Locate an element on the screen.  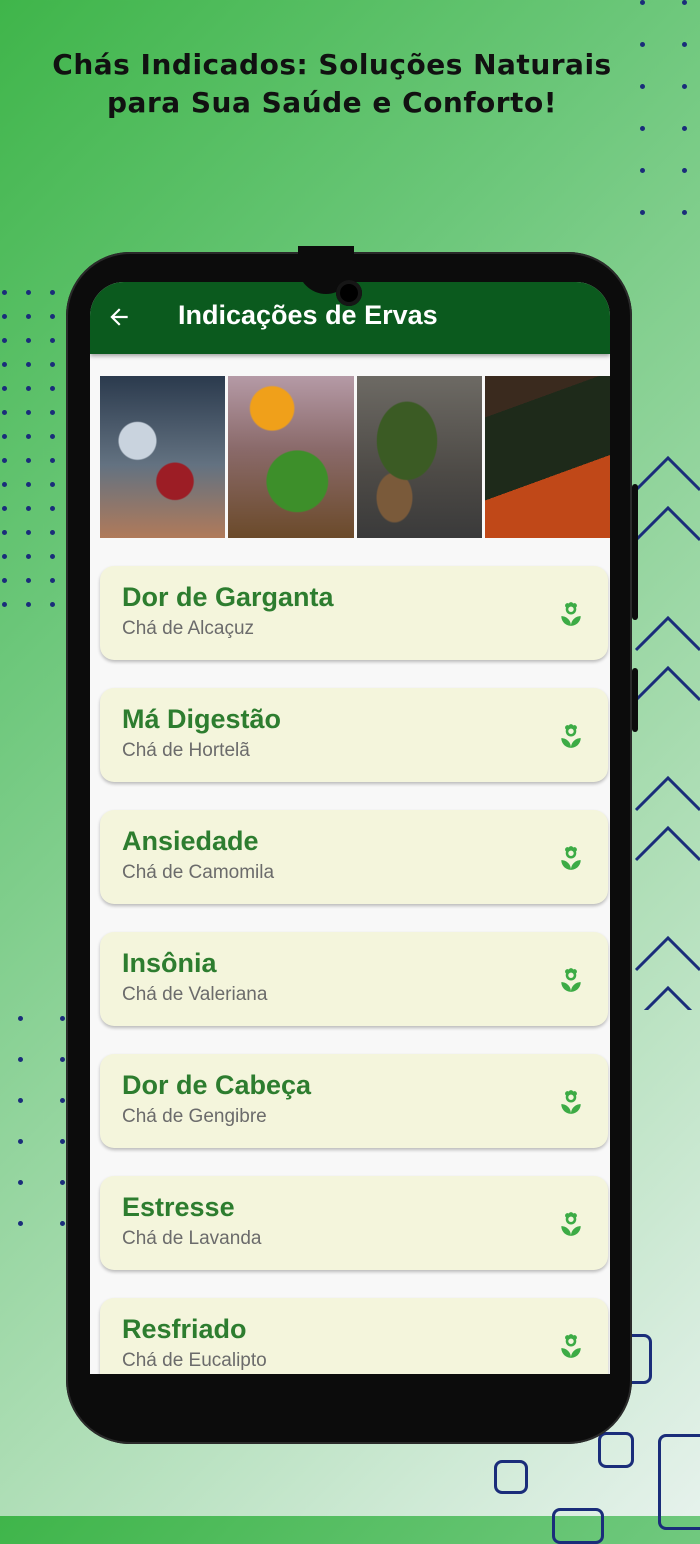
item-title: Dor de Garganta is located at coordinates (228, 597).